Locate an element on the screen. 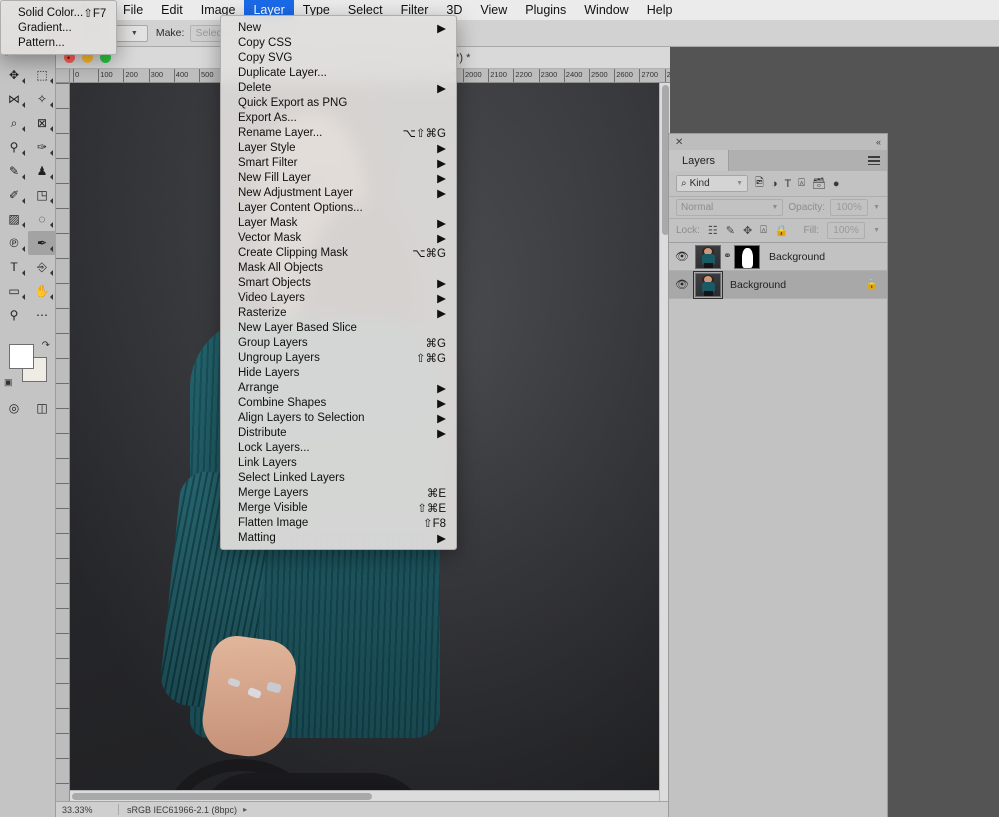 This screenshot has width=999, height=817. adjustment-filter-icon: ◑ is located at coordinates (774, 184).